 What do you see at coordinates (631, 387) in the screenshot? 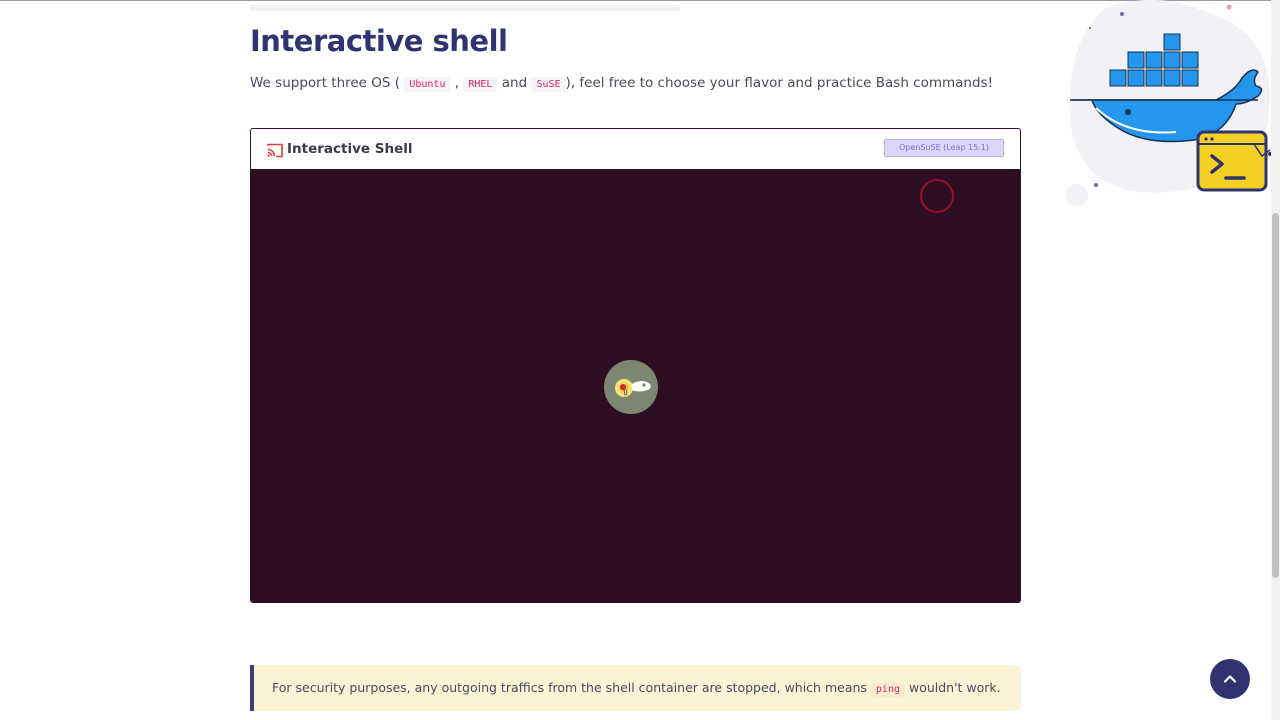
I see `opensuse-chameleon-loading-icon` at bounding box center [631, 387].